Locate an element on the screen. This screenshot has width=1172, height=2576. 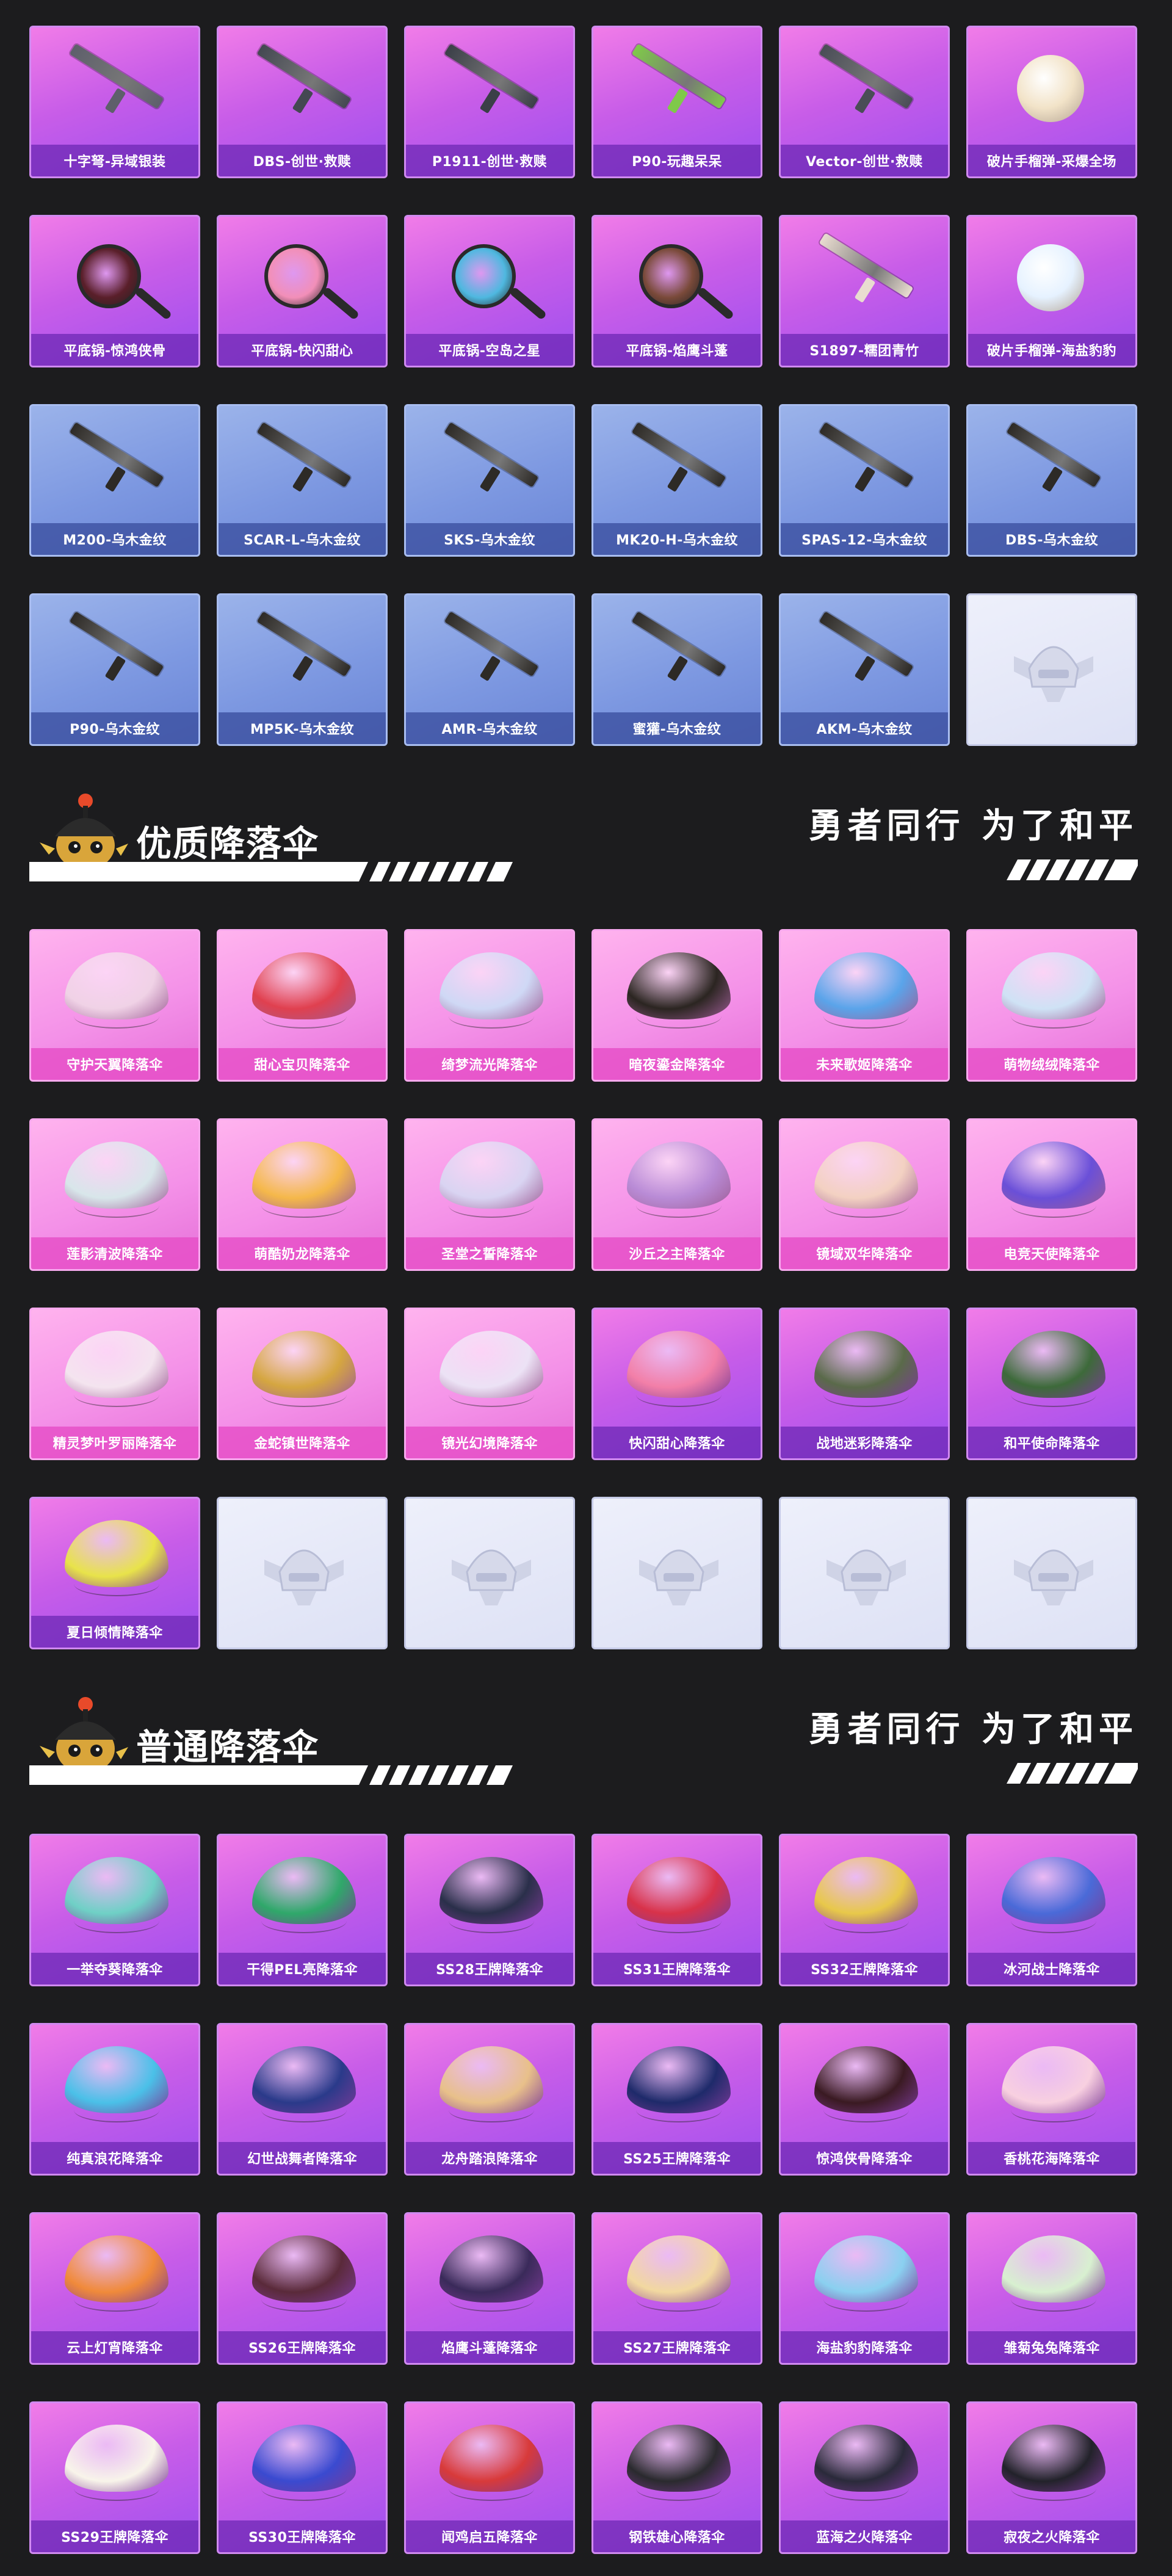
grenade-icon is located at coordinates (1051, 276).